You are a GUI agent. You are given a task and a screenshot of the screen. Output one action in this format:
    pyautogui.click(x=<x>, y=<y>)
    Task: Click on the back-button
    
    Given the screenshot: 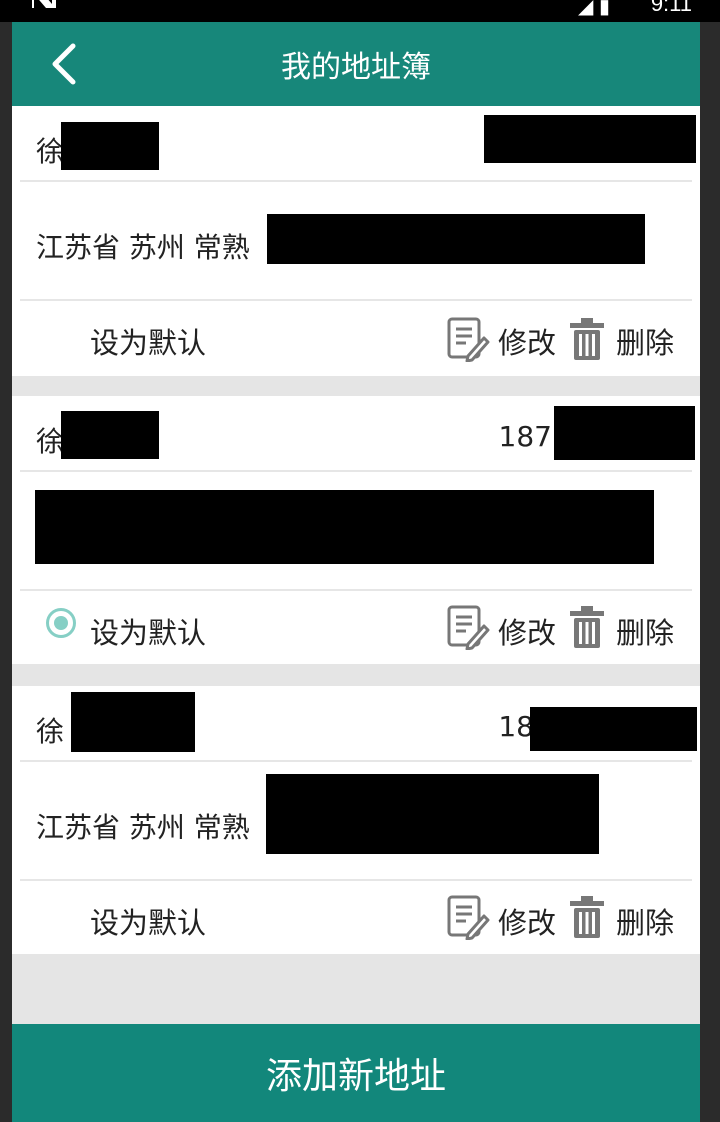 What is the action you would take?
    pyautogui.click(x=64, y=64)
    